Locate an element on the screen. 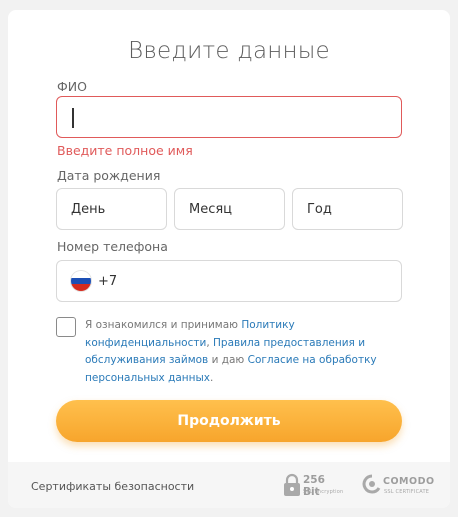  text-caret is located at coordinates (73, 118).